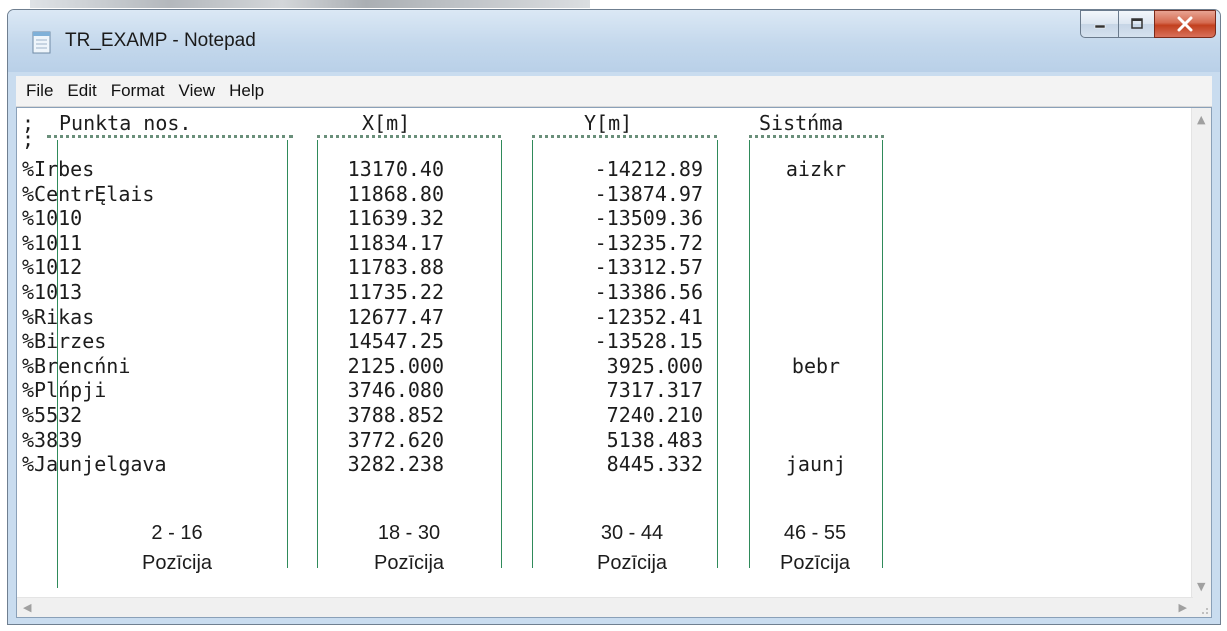  I want to click on close-button, so click(1185, 24).